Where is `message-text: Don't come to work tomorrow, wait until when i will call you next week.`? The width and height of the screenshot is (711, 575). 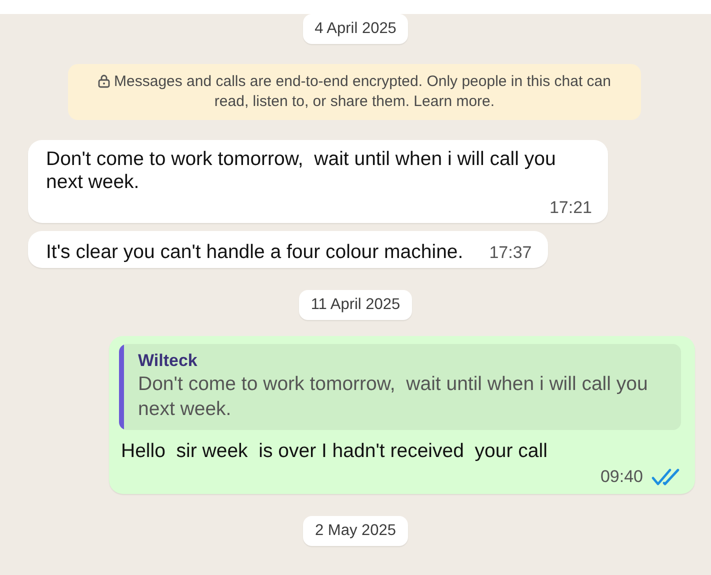 message-text: Don't come to work tomorrow, wait until when i will call you next week. is located at coordinates (301, 171).